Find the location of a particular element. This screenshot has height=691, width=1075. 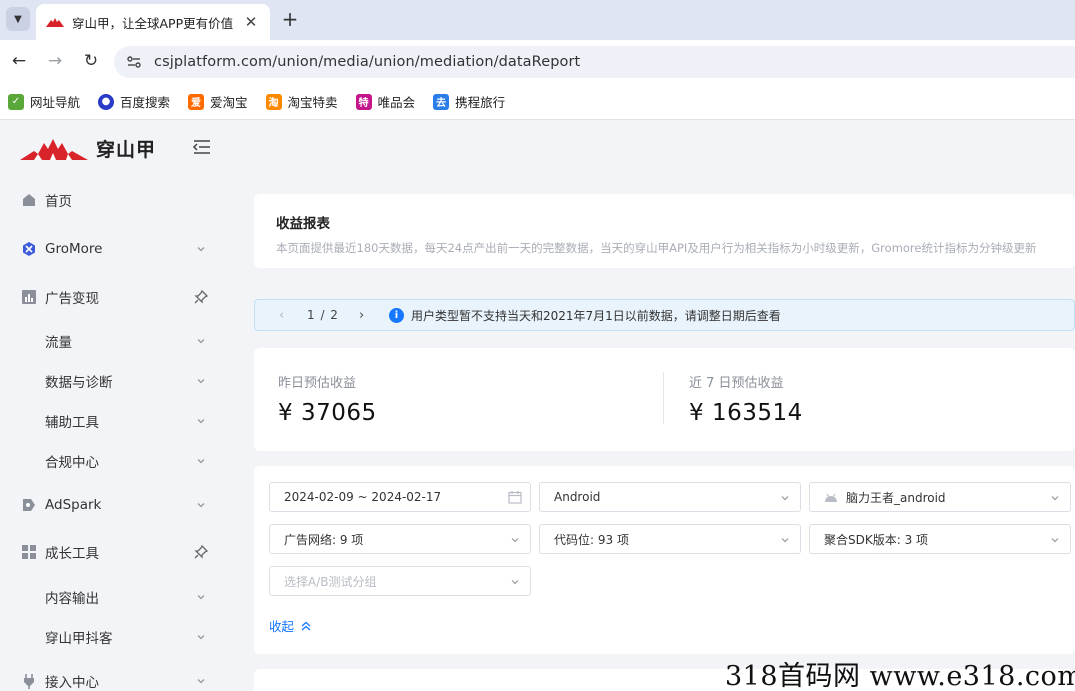

gromore-icon is located at coordinates (29, 249).